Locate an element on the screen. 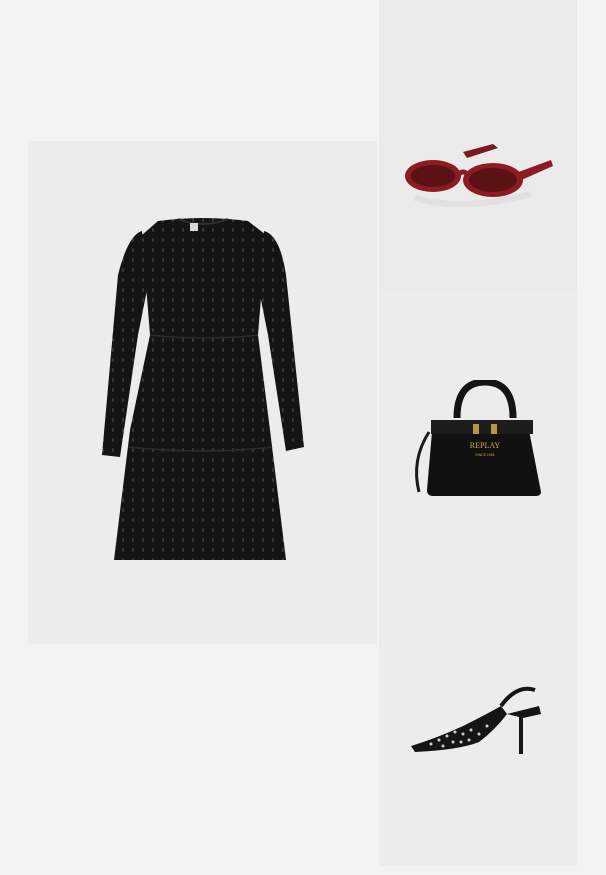  handbag-product: REPLAY SINCE 1981 is located at coordinates (477, 443).